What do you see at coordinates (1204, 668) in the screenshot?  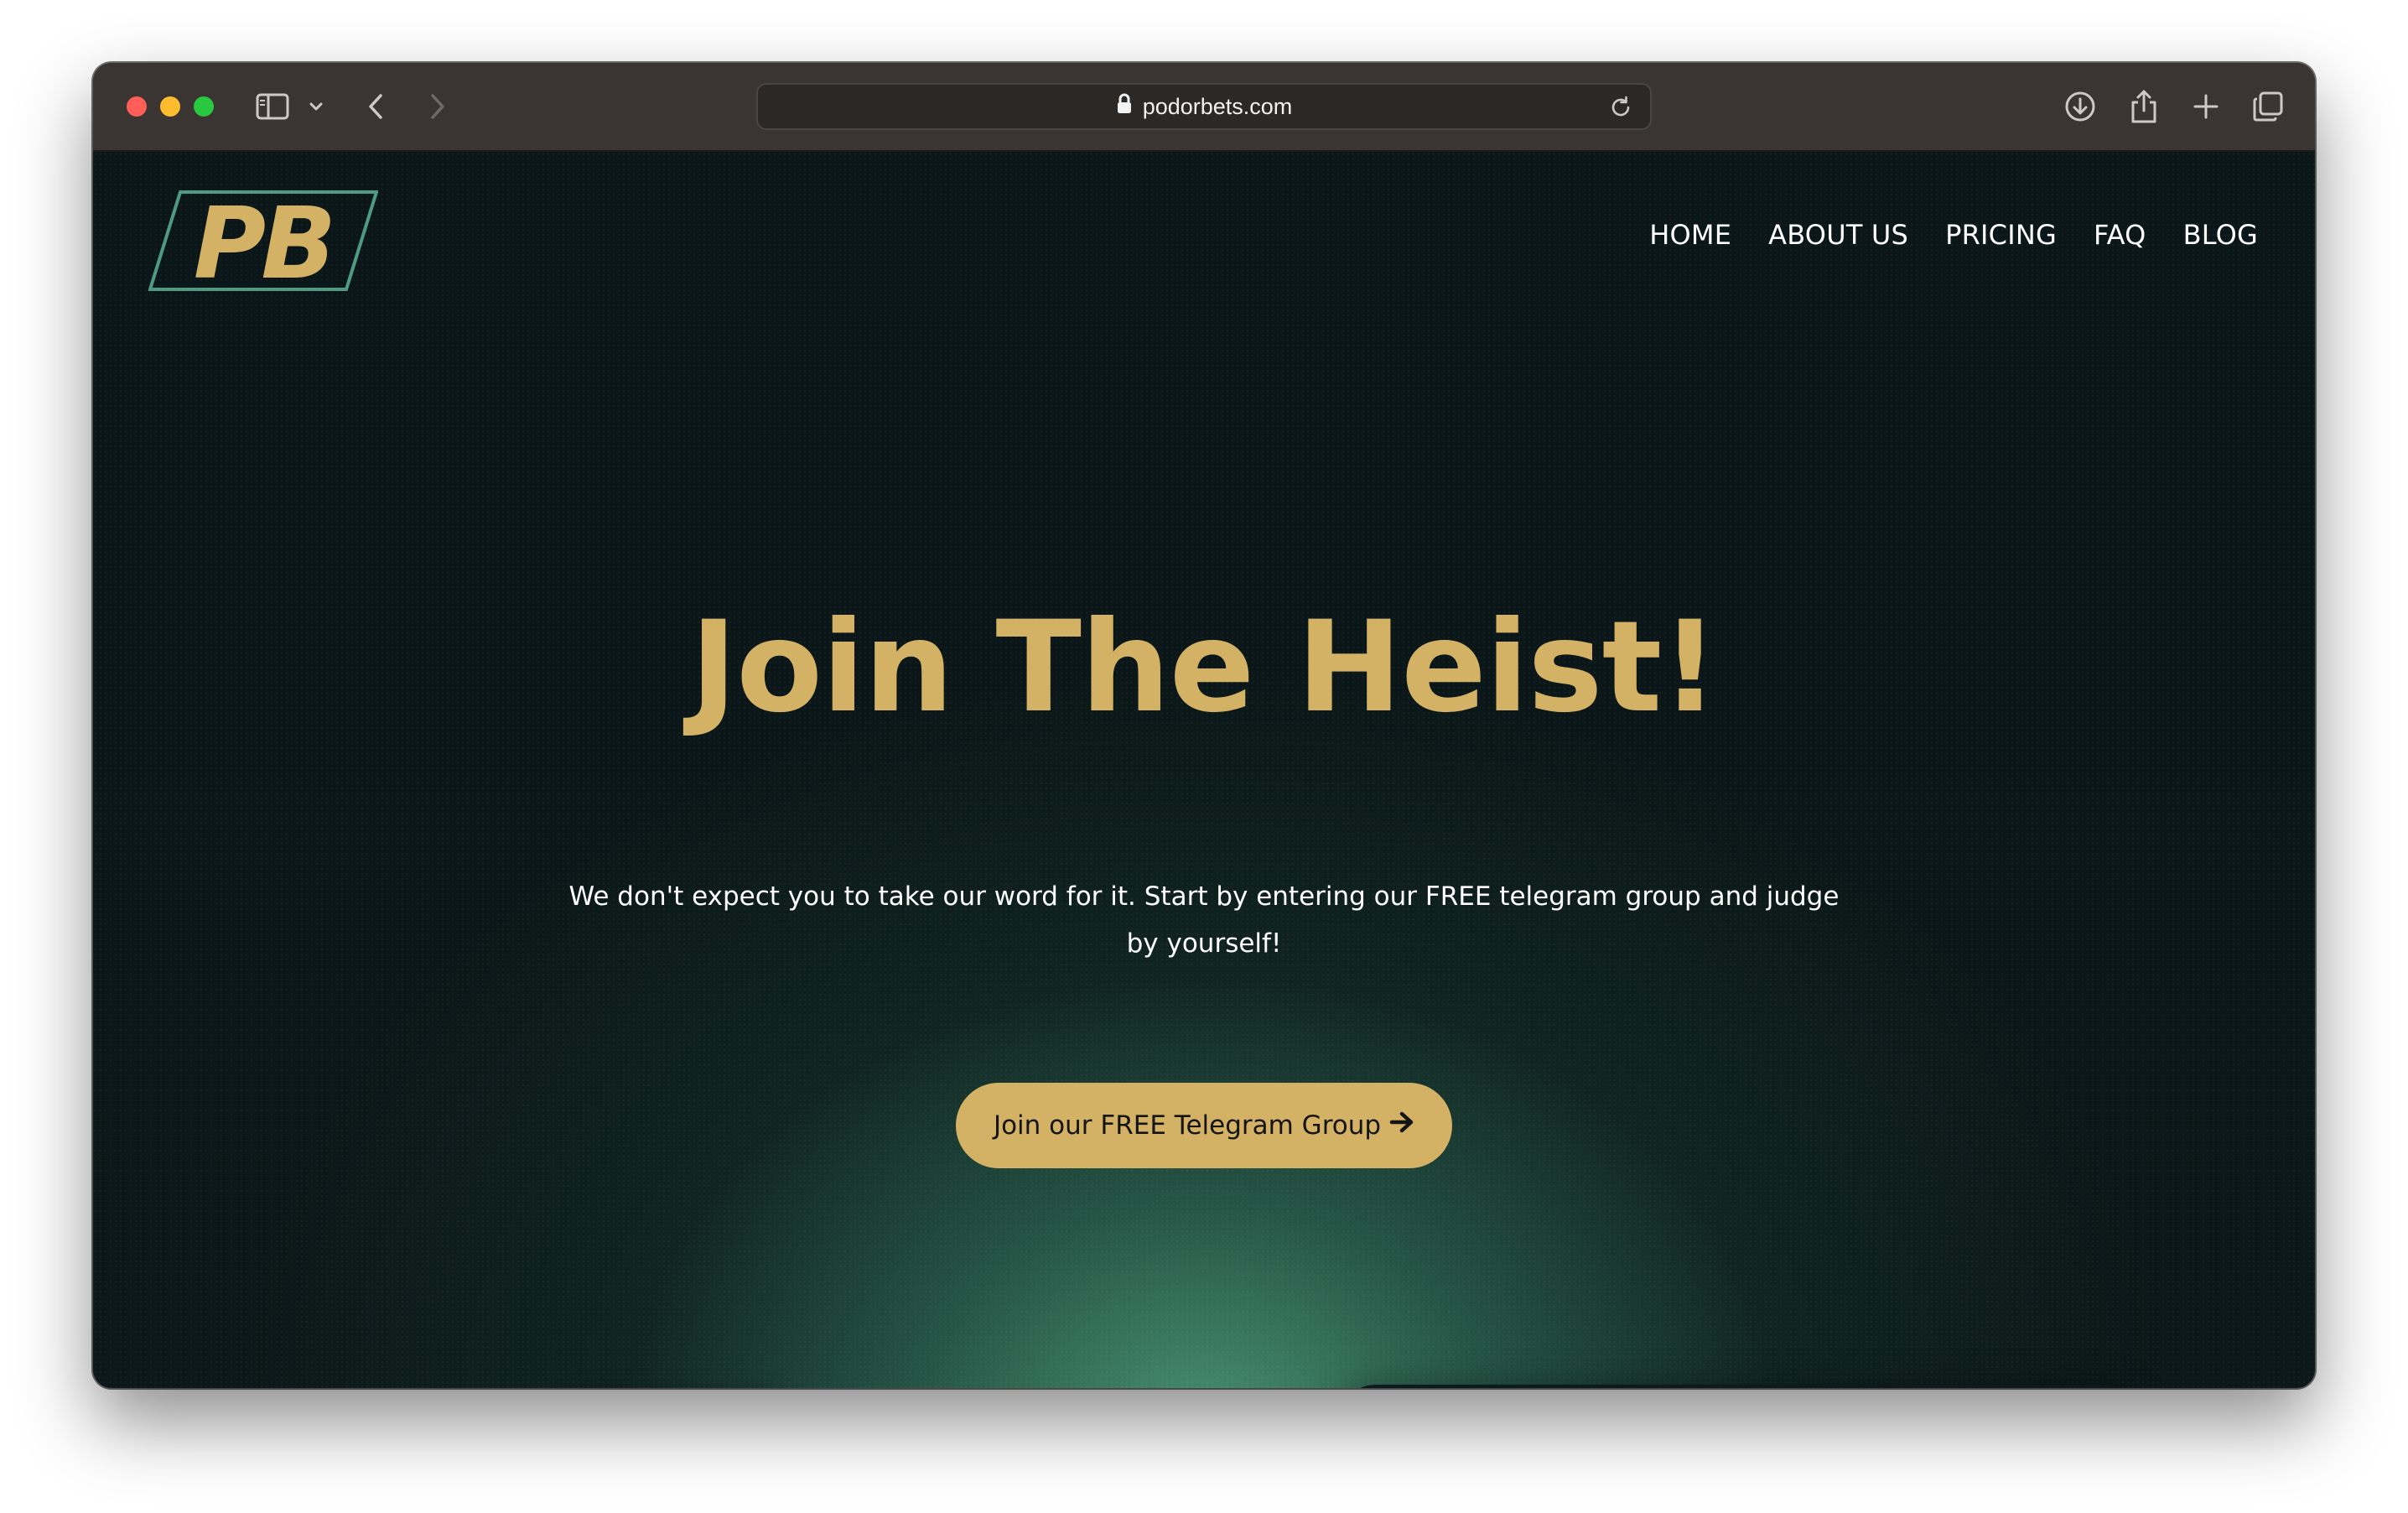 I see `hero-title: Join The Heist!` at bounding box center [1204, 668].